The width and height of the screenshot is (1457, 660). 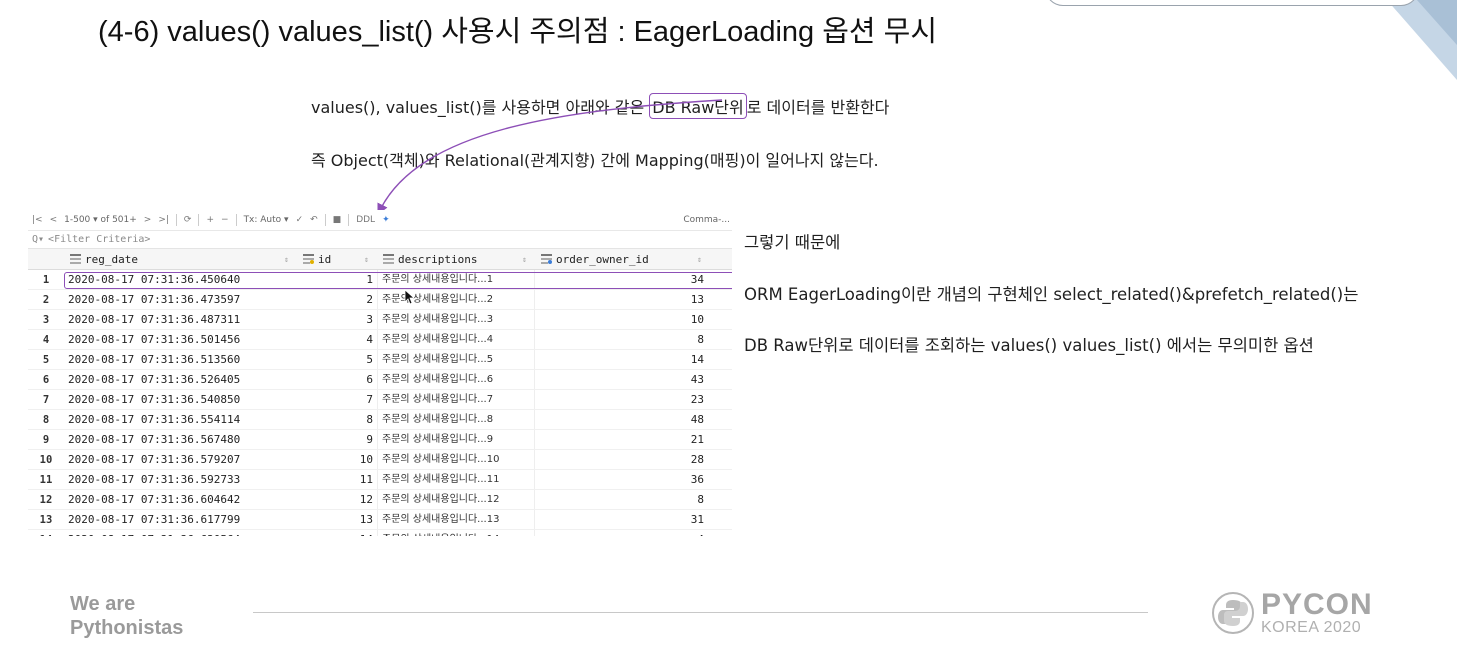 I want to click on cell-id: 2, so click(x=337, y=299).